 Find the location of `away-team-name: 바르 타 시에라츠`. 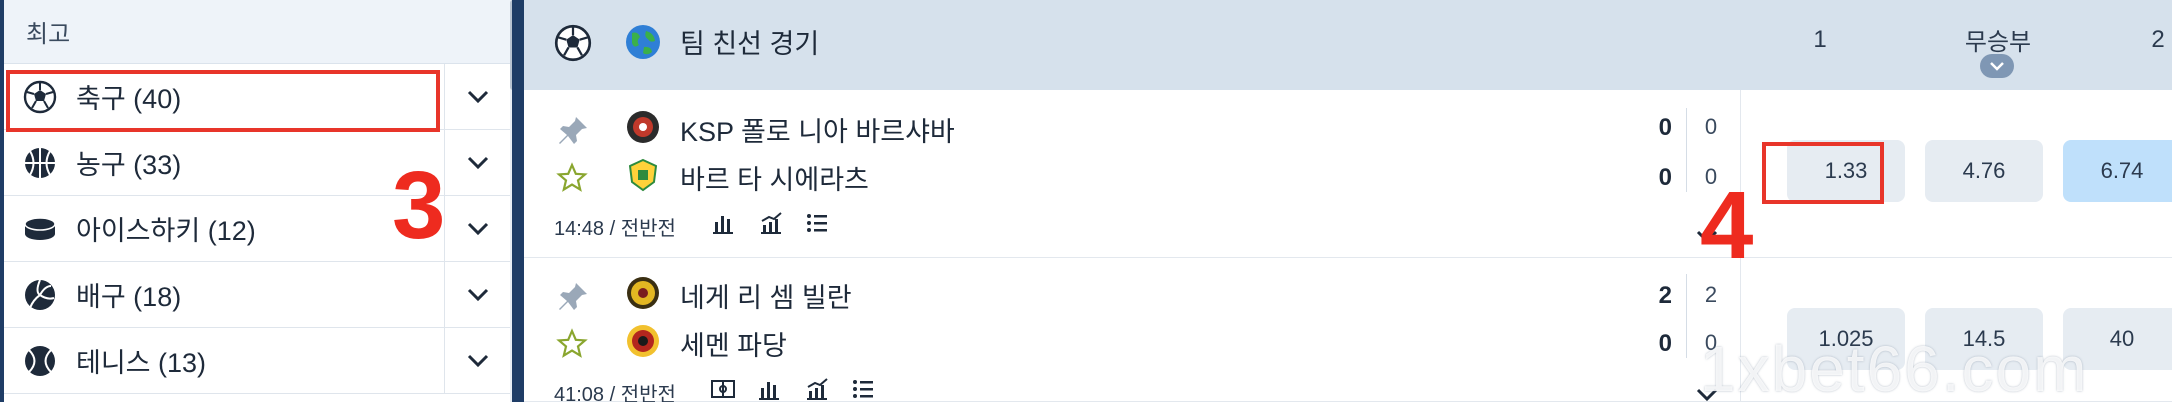

away-team-name: 바르 타 시에라츠 is located at coordinates (774, 177).